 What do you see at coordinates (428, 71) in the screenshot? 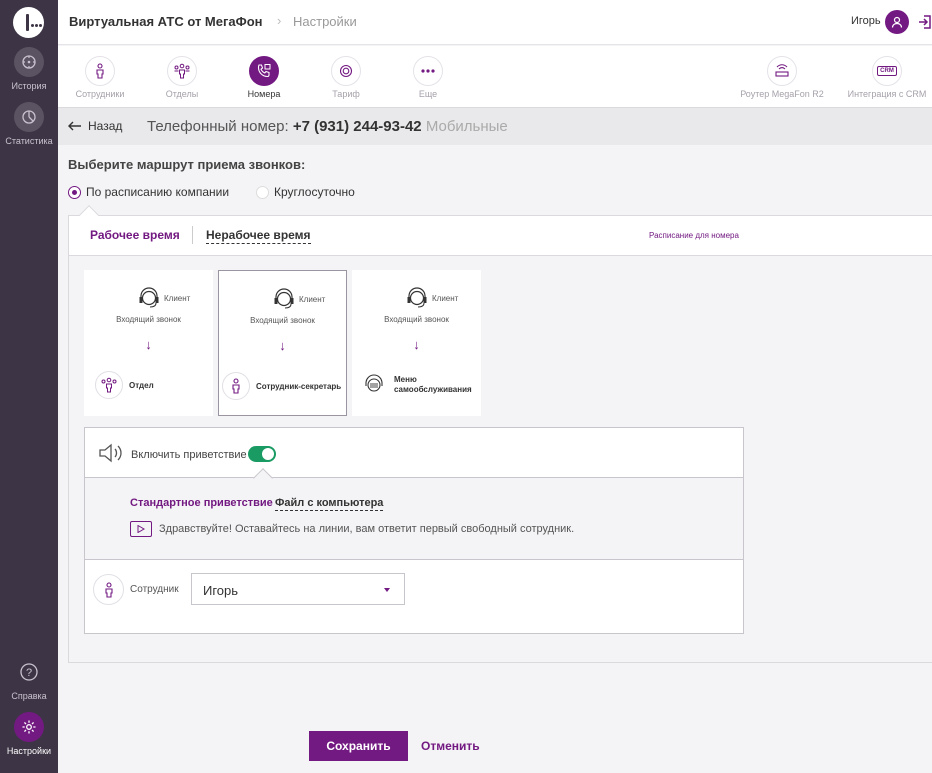
I see `more-icon` at bounding box center [428, 71].